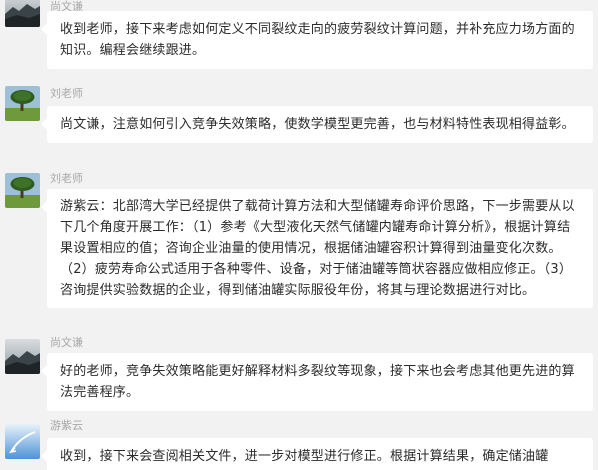 The height and width of the screenshot is (470, 598). I want to click on blue-sky-icon, so click(22, 441).